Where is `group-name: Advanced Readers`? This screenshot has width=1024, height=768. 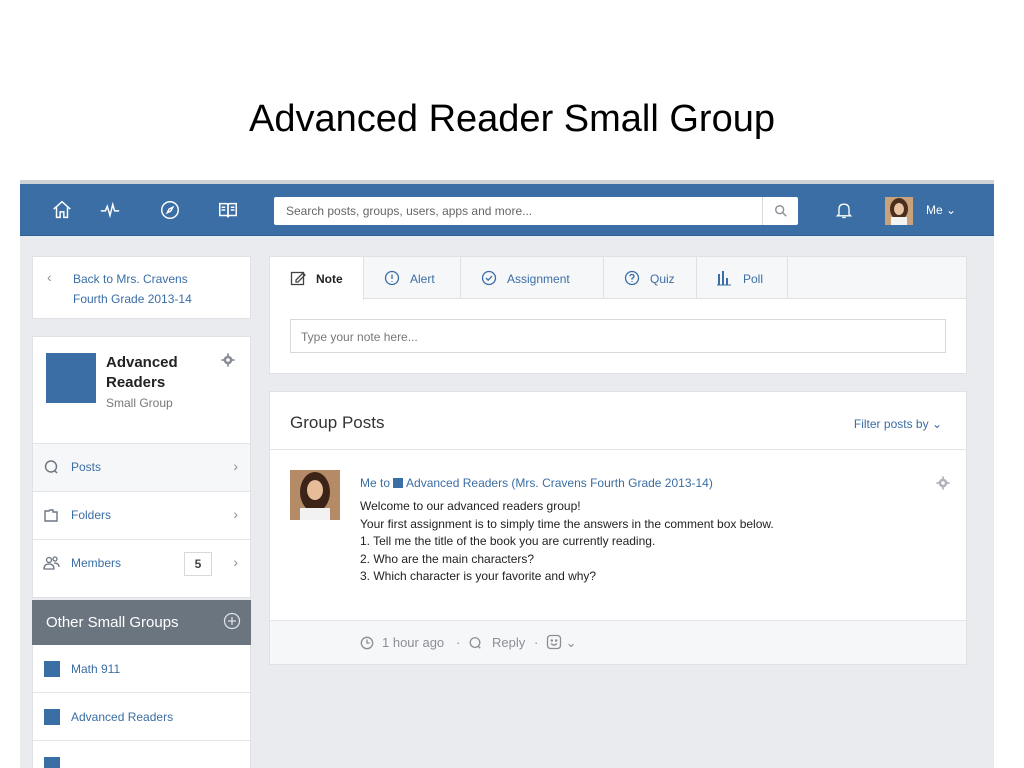 group-name: Advanced Readers is located at coordinates (142, 372).